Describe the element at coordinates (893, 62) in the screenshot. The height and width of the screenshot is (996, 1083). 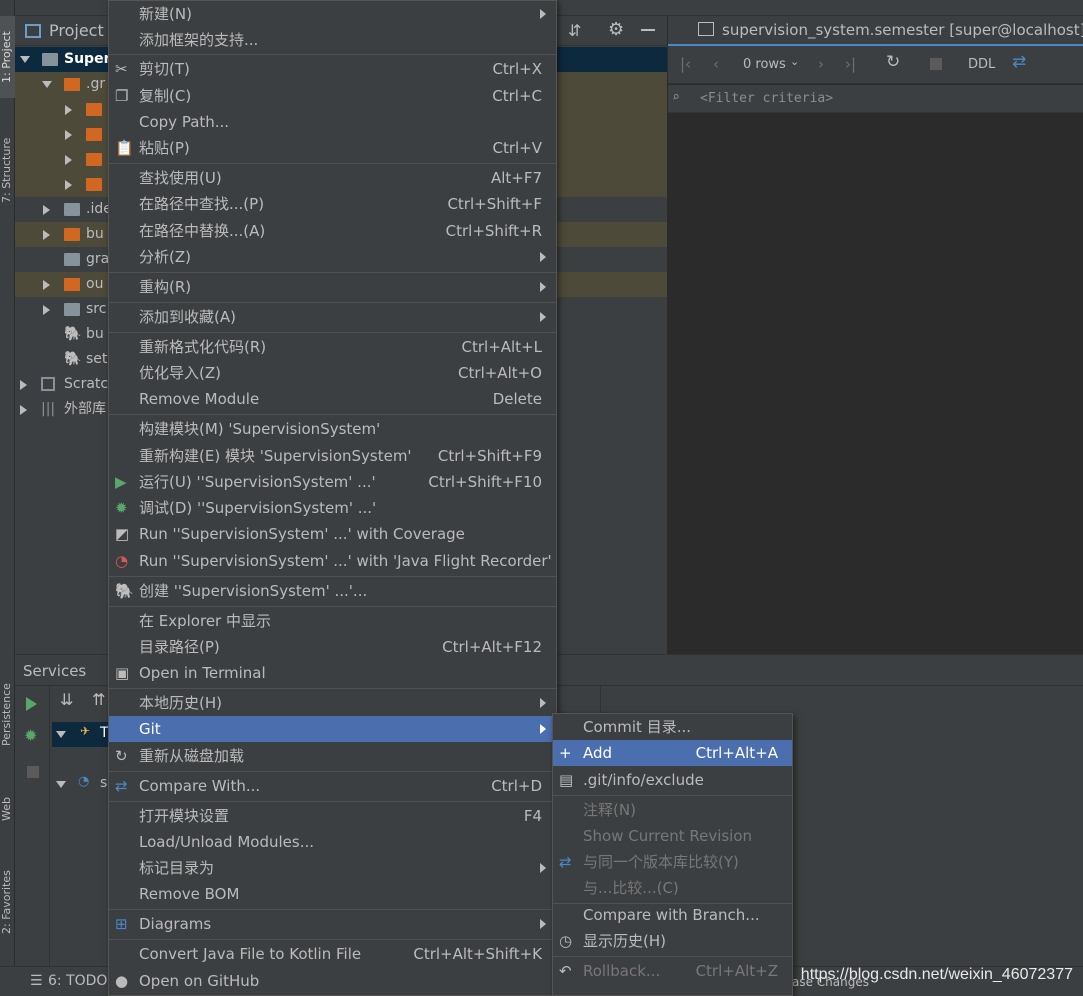
I see `refresh-icon: ↻` at that location.